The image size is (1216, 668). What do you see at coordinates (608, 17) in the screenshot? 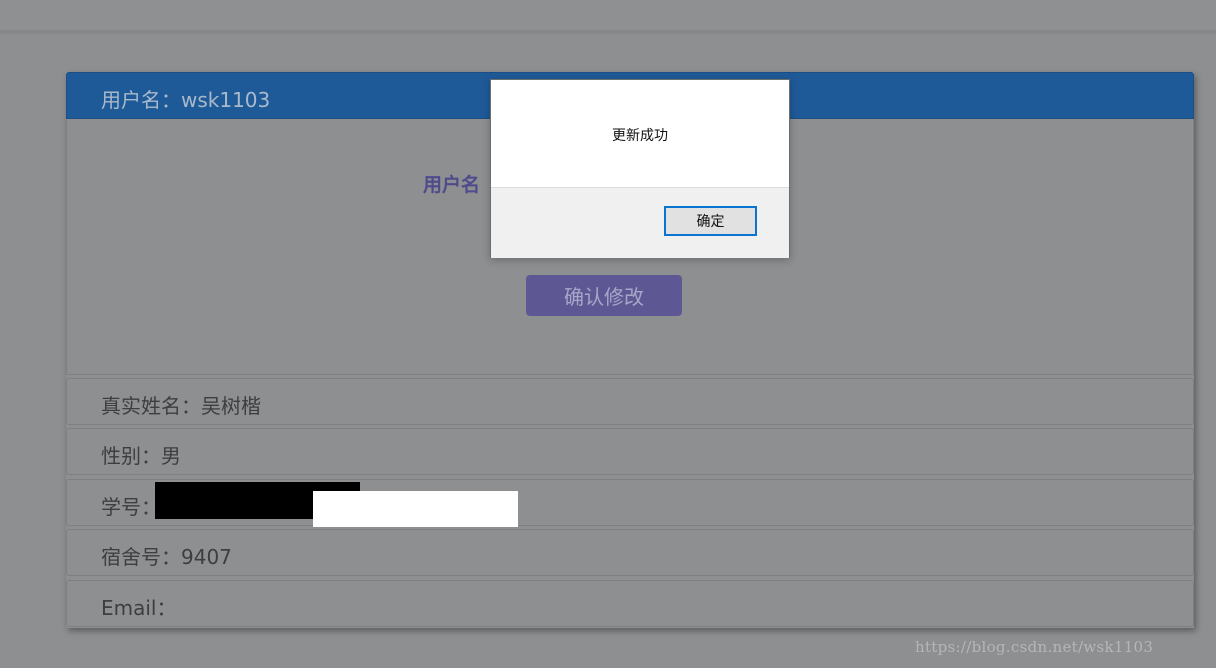
I see `top-bar` at bounding box center [608, 17].